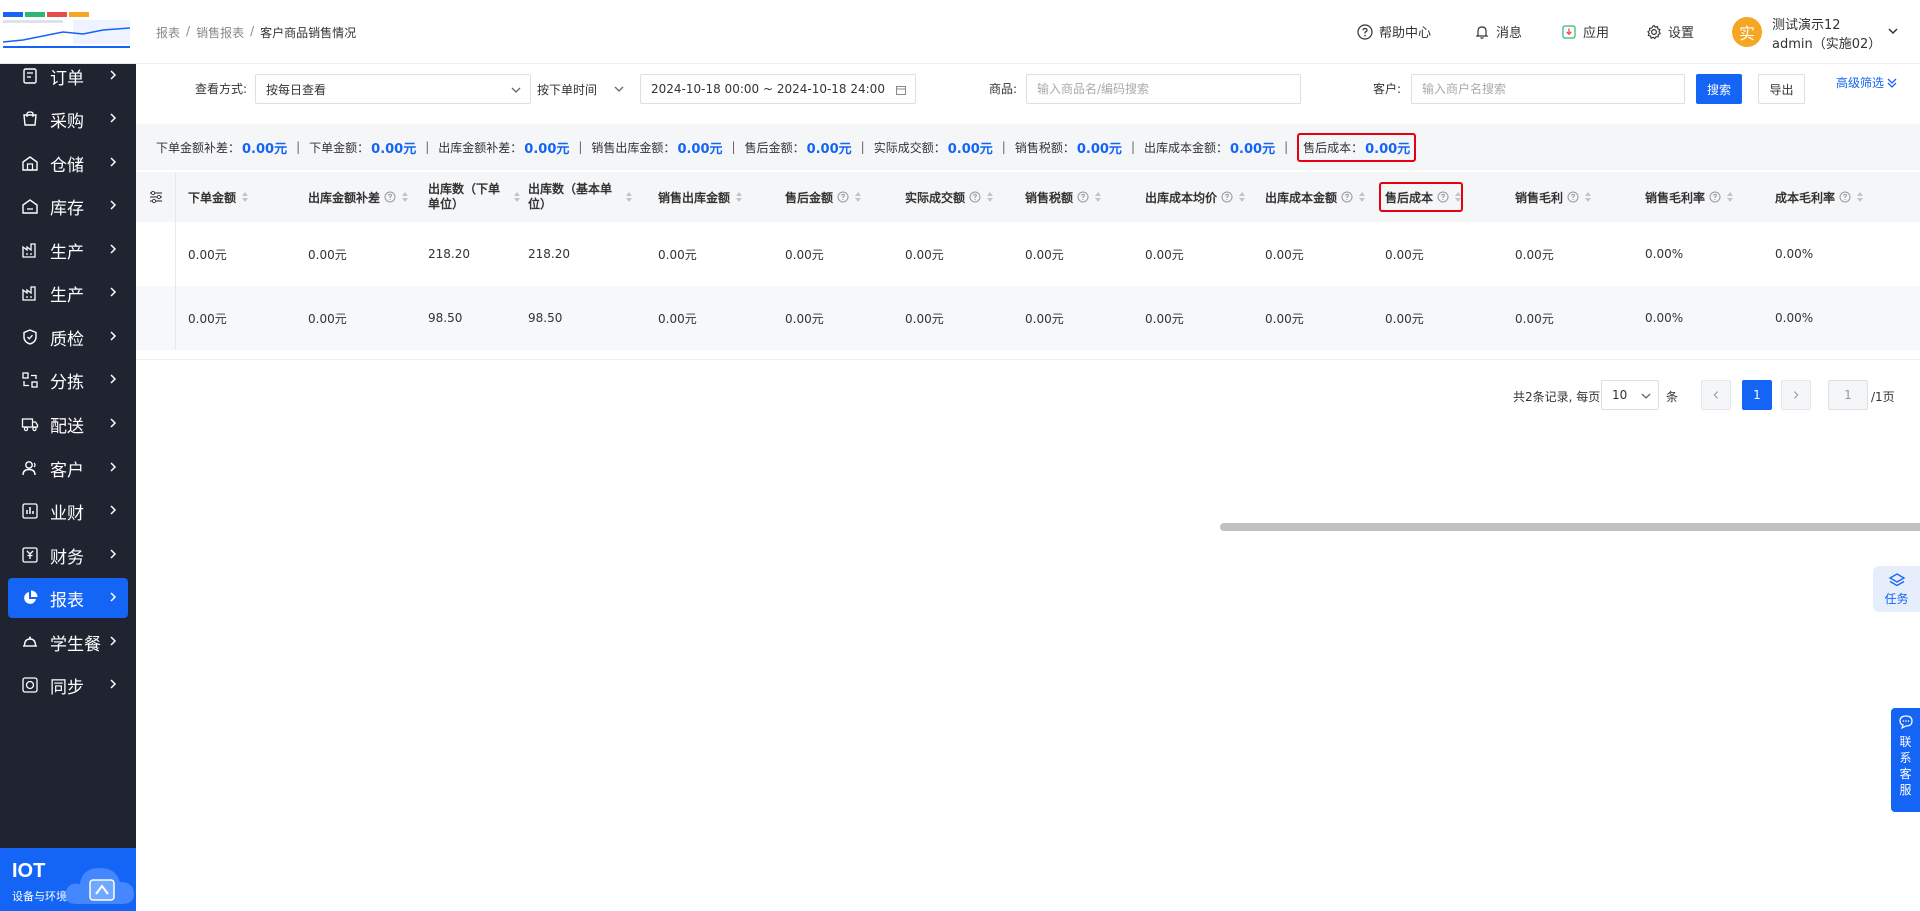 The height and width of the screenshot is (911, 1920). What do you see at coordinates (68, 380) in the screenshot?
I see `sidebar-item: 分拣` at bounding box center [68, 380].